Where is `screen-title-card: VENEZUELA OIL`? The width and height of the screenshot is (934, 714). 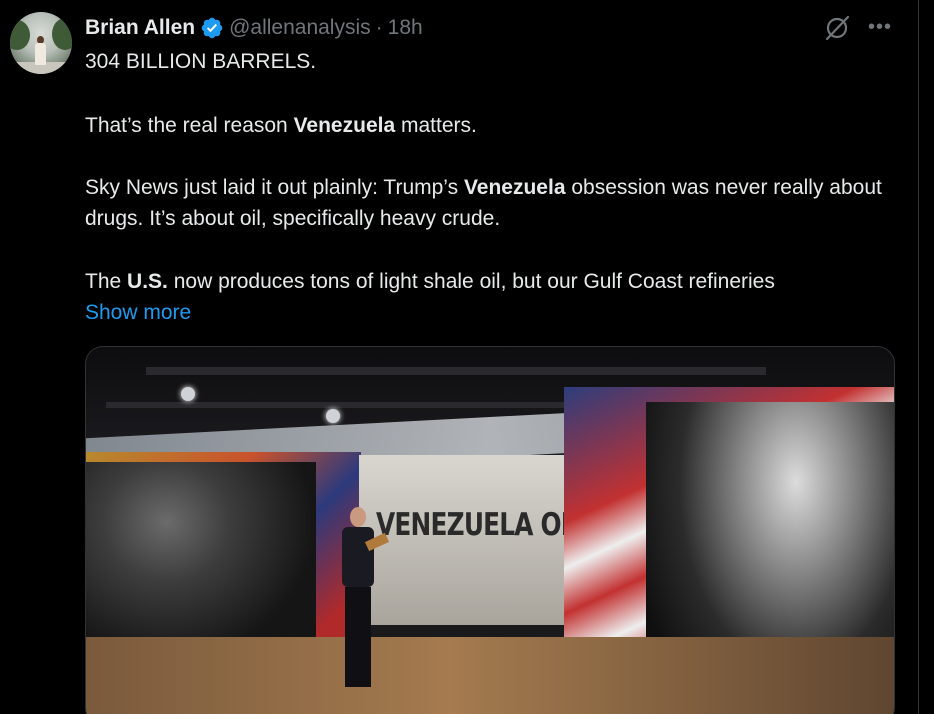
screen-title-card: VENEZUELA OIL is located at coordinates (480, 525).